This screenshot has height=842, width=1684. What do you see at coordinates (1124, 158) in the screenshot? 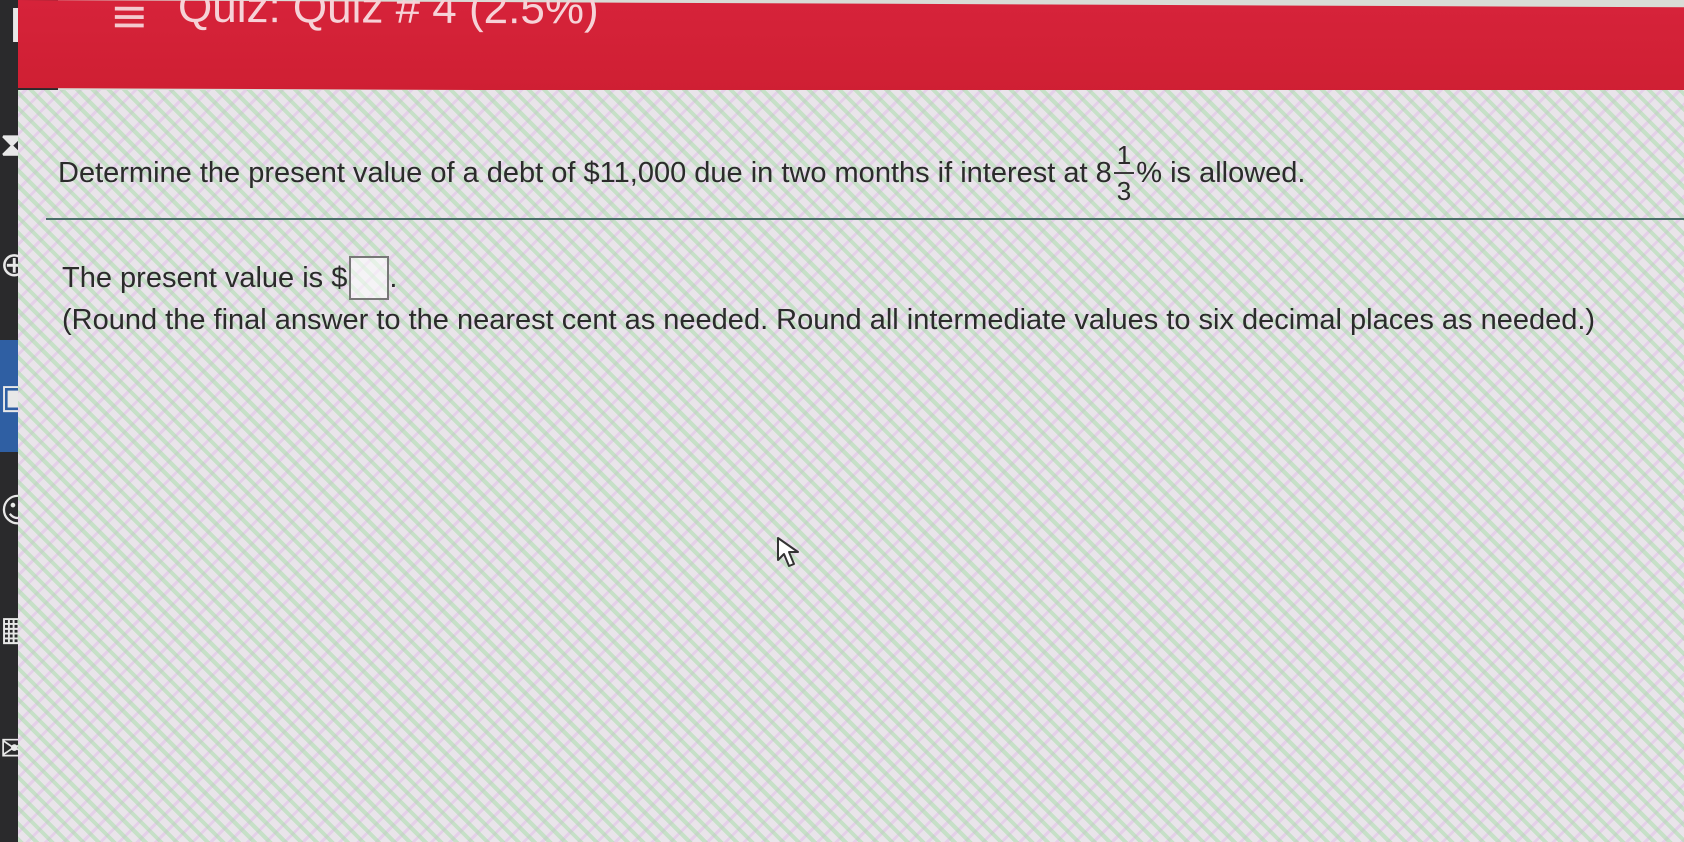
I see `fraction-numerator: 1` at bounding box center [1124, 158].